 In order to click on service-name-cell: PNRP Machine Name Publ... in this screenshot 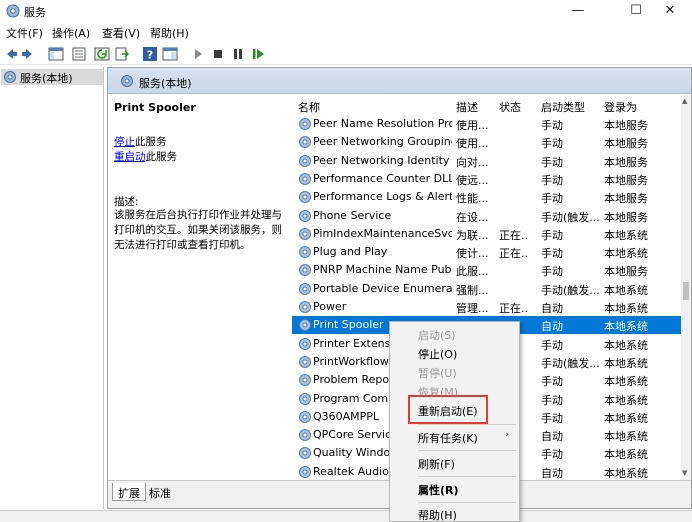, I will do `click(382, 270)`.